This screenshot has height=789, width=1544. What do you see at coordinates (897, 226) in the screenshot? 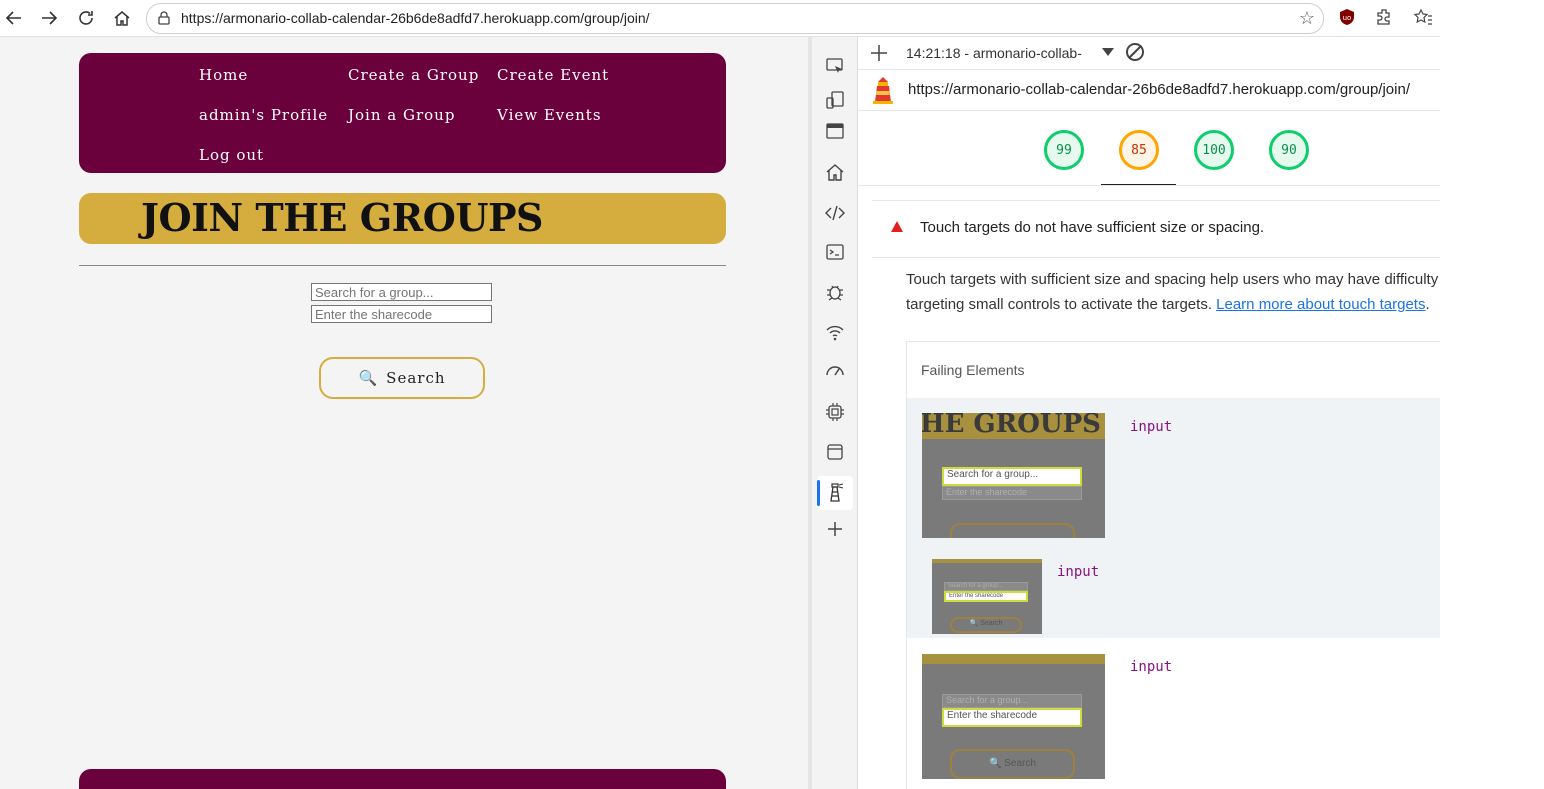
I see `fail-triangle-icon` at bounding box center [897, 226].